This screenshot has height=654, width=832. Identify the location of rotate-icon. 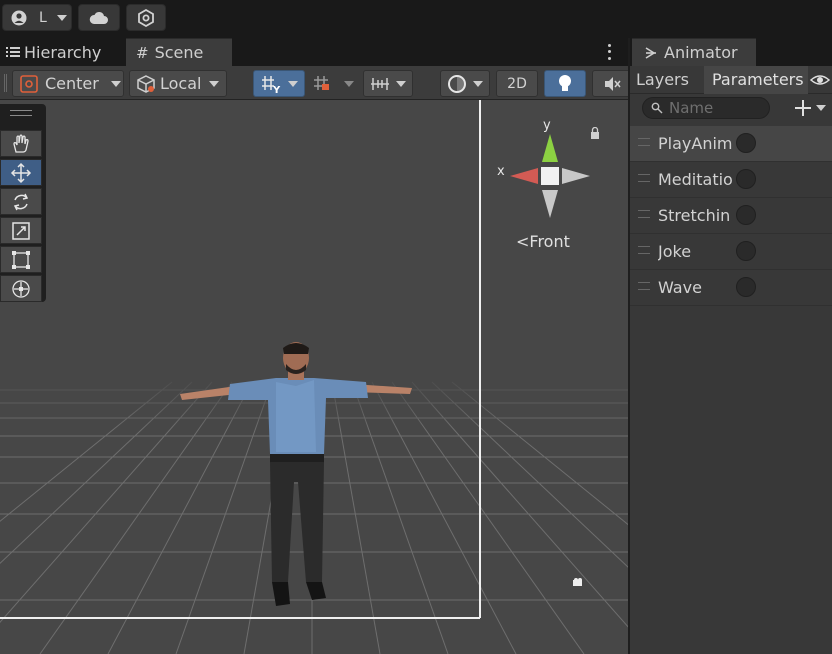
(21, 201).